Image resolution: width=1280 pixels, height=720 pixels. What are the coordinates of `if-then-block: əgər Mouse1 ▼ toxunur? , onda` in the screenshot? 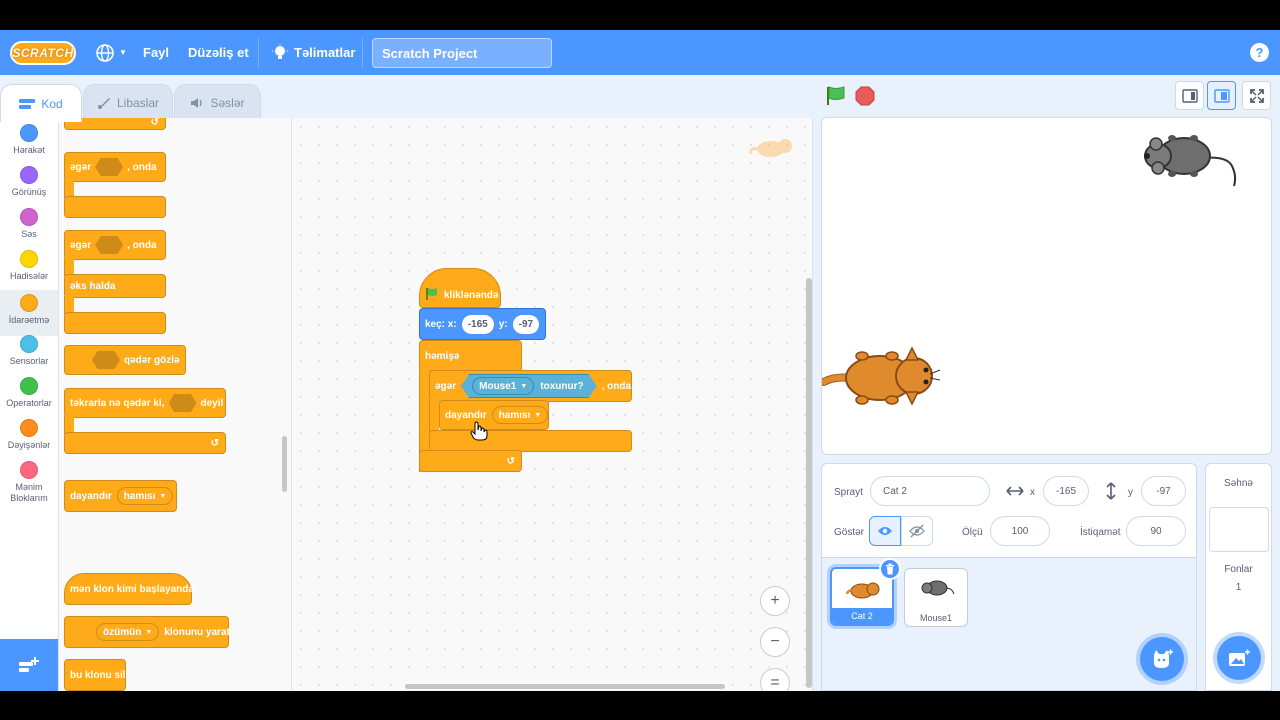 It's located at (530, 386).